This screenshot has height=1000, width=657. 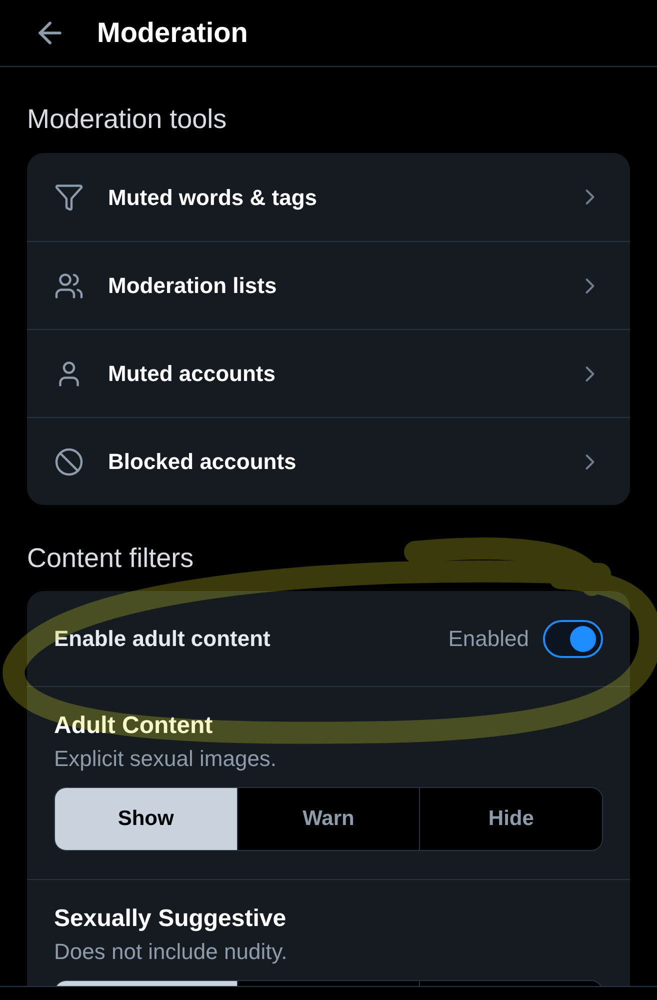 I want to click on toggle-status: Enabled, so click(x=488, y=639).